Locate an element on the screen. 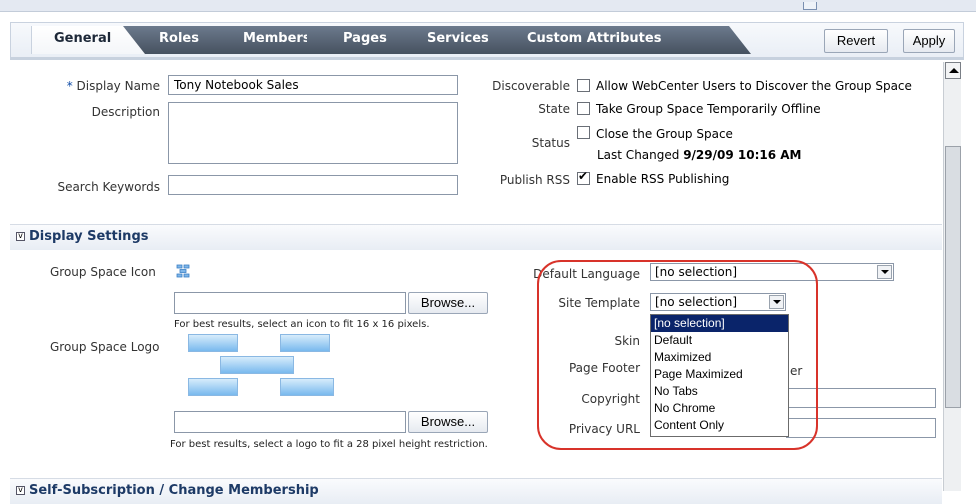 This screenshot has width=976, height=504. self-subscription-header: v Self-Subscription / Change Membership is located at coordinates (476, 491).